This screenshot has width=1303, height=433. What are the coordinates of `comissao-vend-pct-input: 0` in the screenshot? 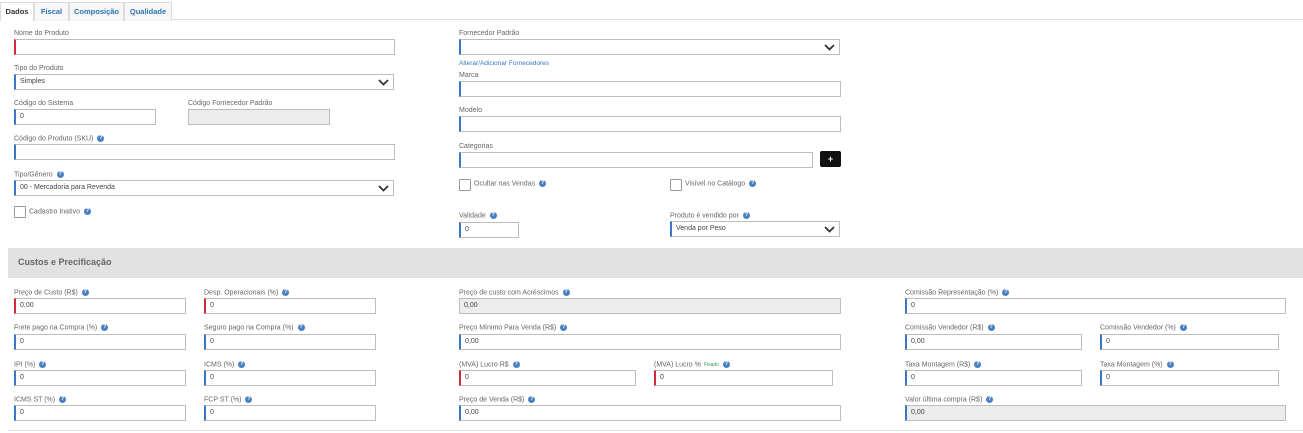 It's located at (1189, 342).